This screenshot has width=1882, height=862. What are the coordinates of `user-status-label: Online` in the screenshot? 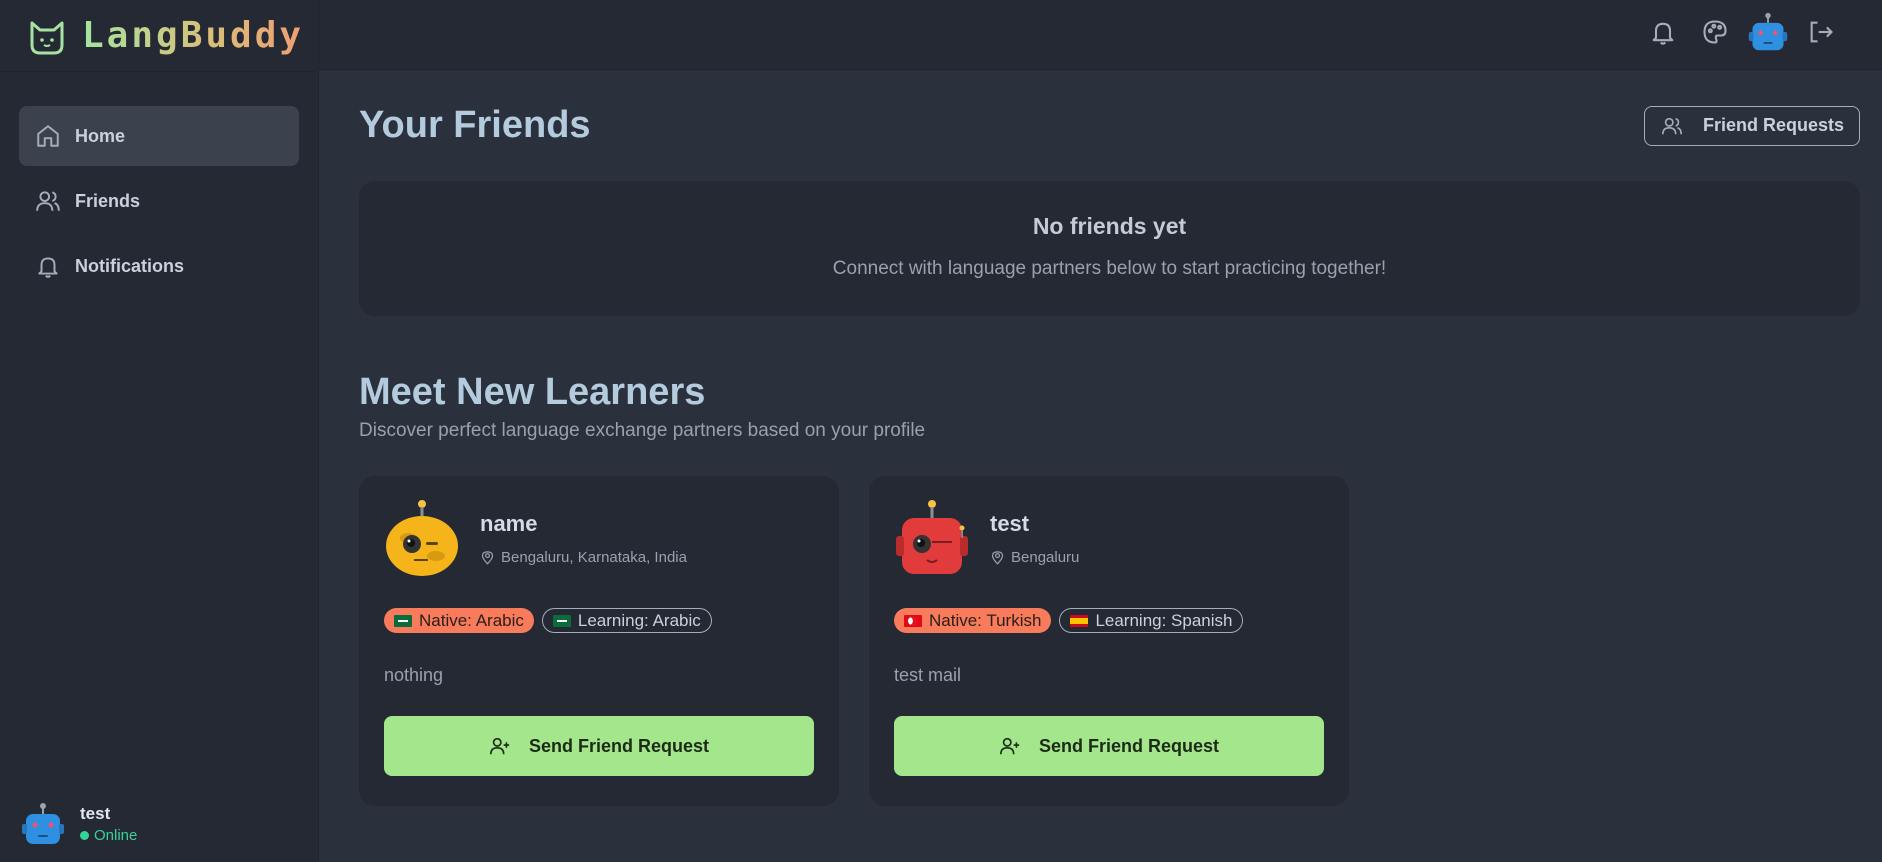 It's located at (116, 835).